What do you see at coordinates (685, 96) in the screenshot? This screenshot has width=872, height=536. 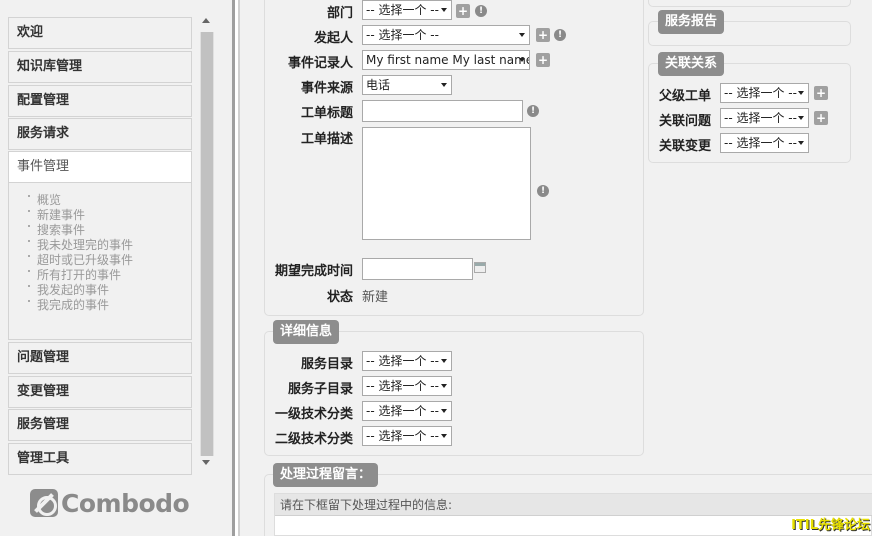 I see `parent-ticket-label: 父级工单` at bounding box center [685, 96].